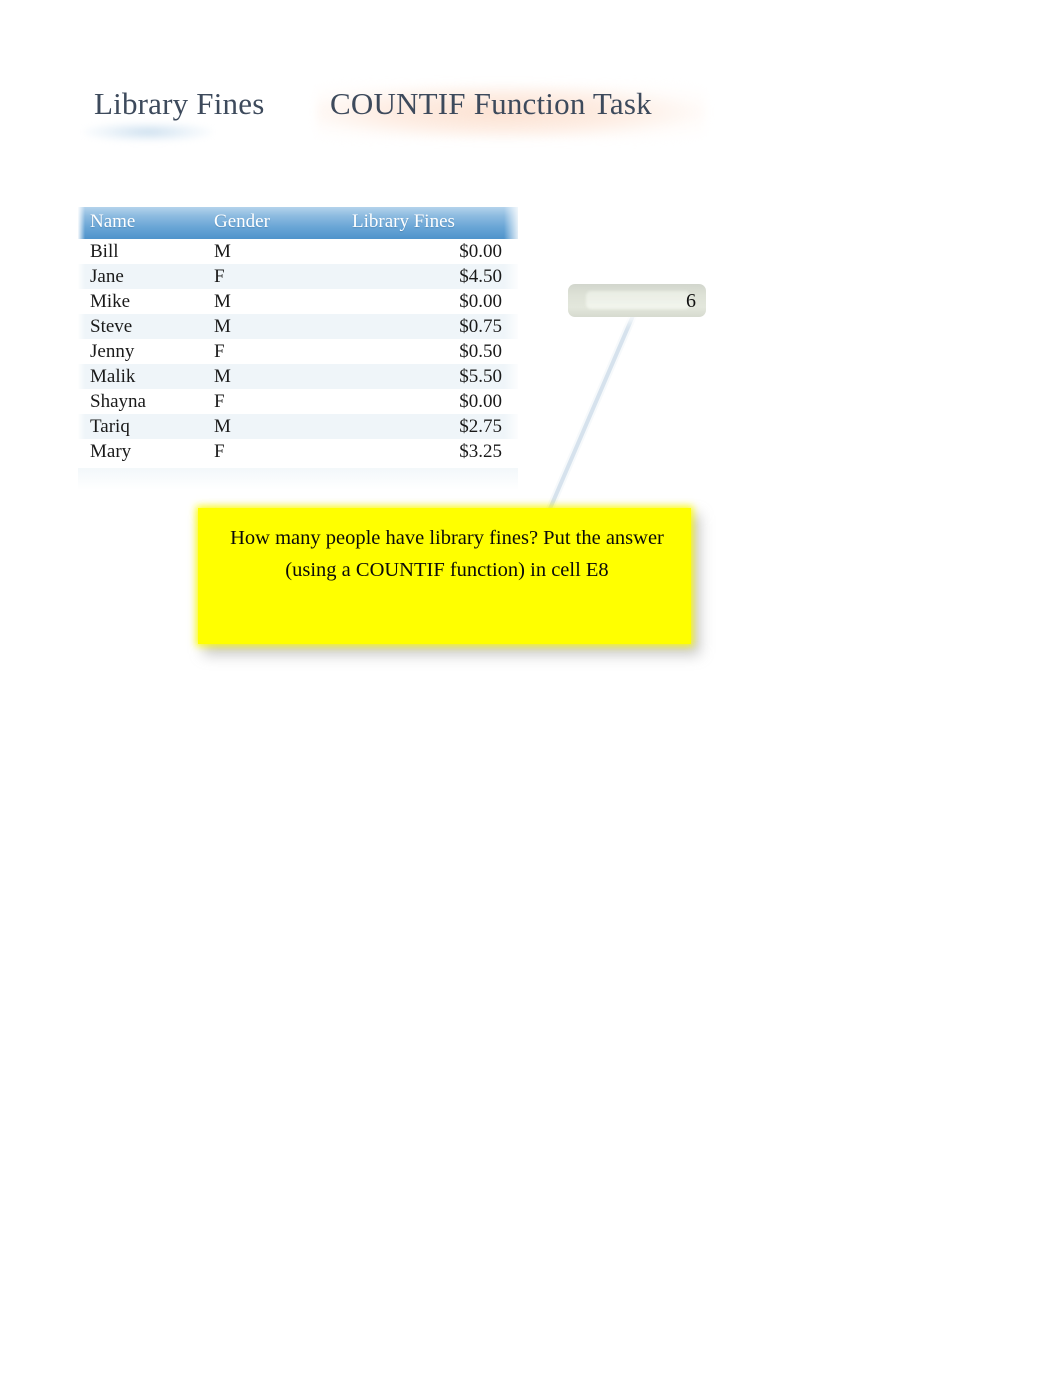  Describe the element at coordinates (480, 351) in the screenshot. I see `cell-library-fine: $0.50` at that location.